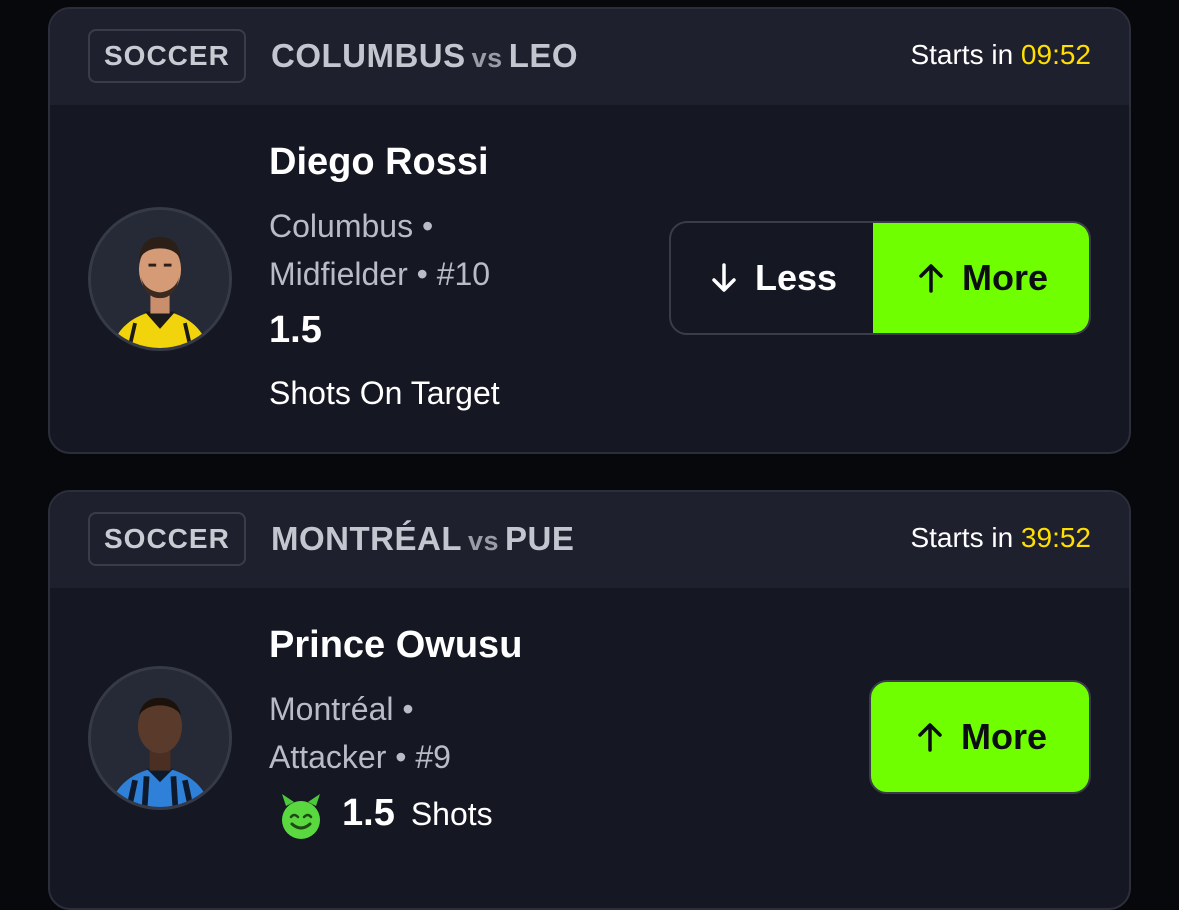 Image resolution: width=1179 pixels, height=910 pixels. I want to click on starts-time: 39:52, so click(1055, 537).